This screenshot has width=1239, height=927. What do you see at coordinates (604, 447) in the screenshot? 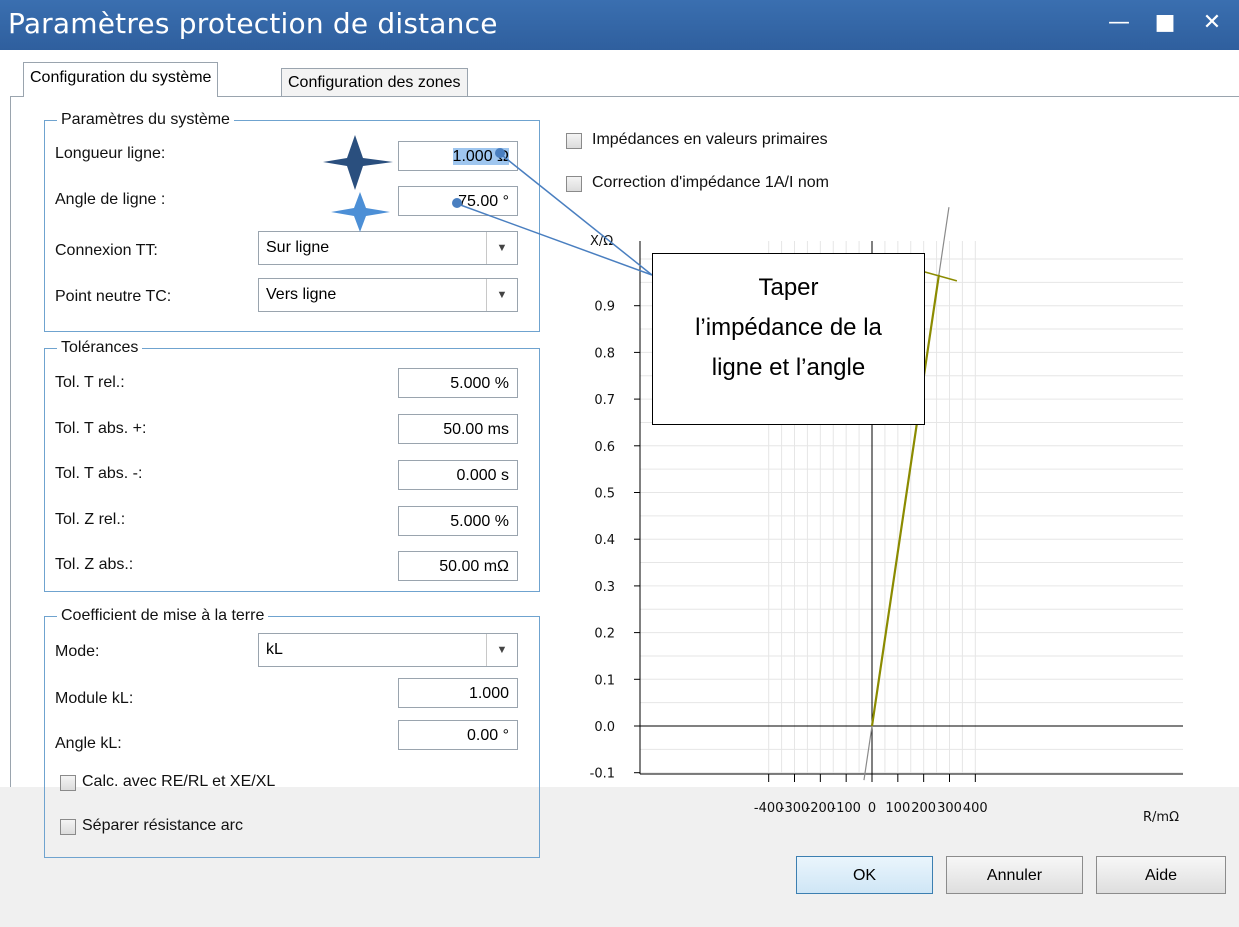
I see `y-tick-label: 0.6` at bounding box center [604, 447].